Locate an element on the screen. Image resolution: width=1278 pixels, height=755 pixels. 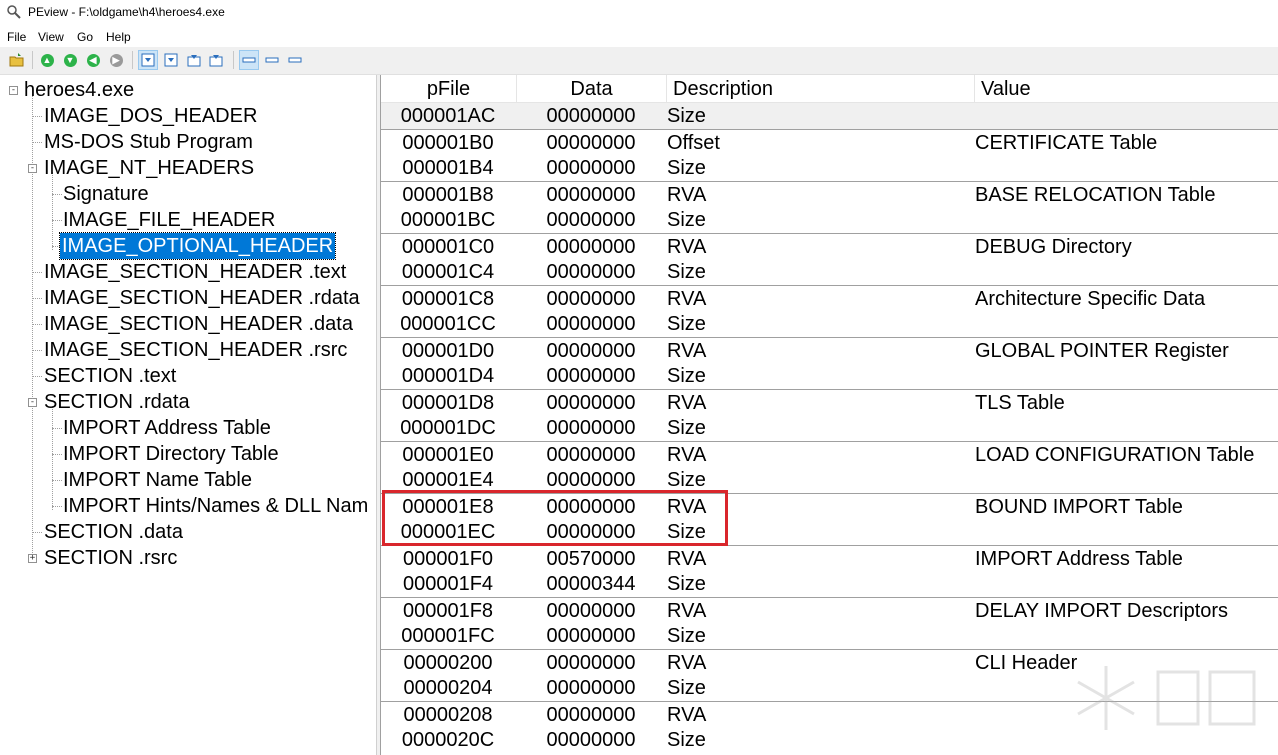
cell-pfile: 000001B0 is located at coordinates (448, 143).